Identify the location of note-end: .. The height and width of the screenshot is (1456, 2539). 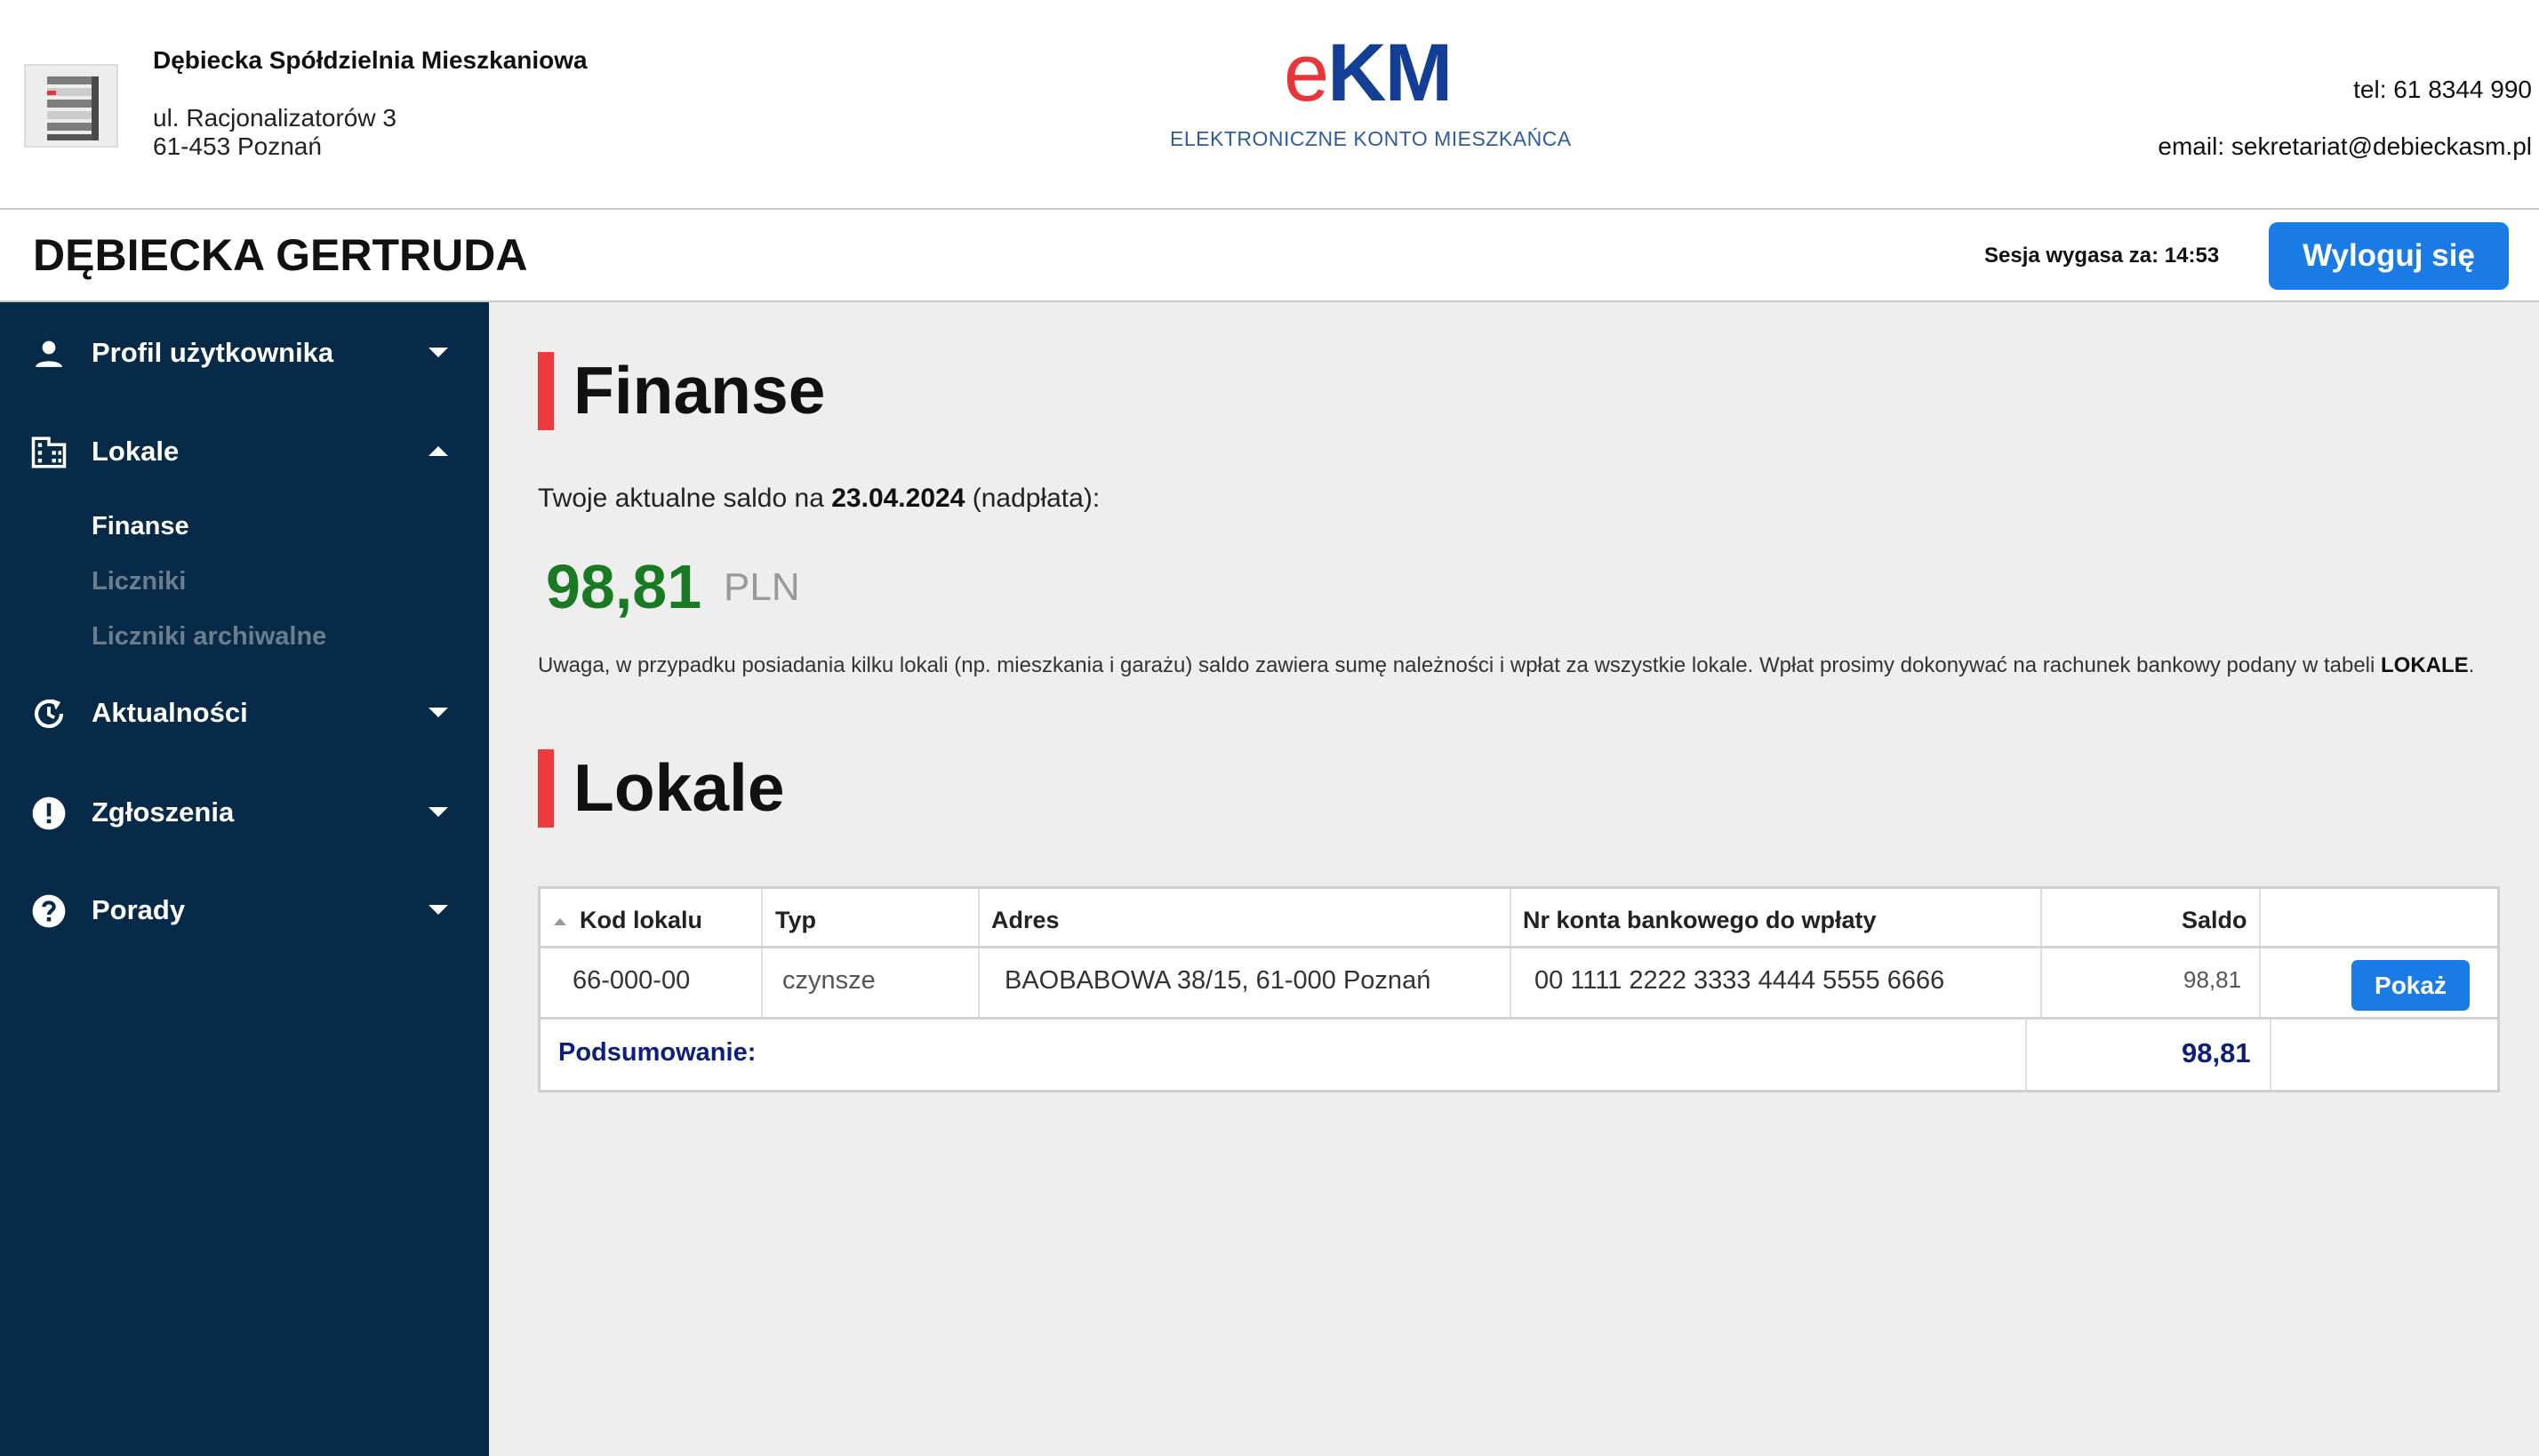
(2471, 665).